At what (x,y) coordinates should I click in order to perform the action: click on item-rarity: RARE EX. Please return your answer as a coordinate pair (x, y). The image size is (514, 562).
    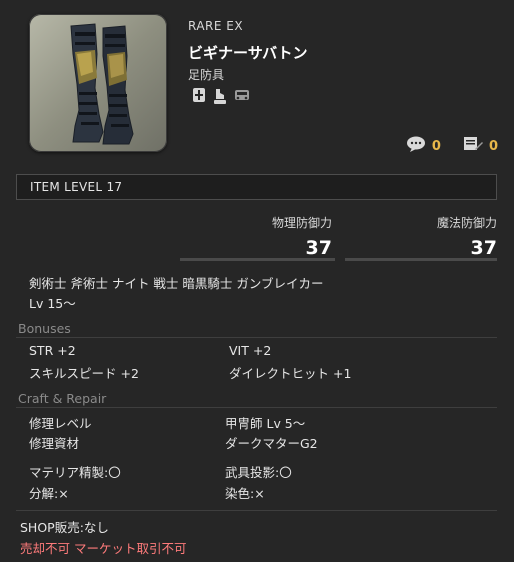
    Looking at the image, I should click on (216, 26).